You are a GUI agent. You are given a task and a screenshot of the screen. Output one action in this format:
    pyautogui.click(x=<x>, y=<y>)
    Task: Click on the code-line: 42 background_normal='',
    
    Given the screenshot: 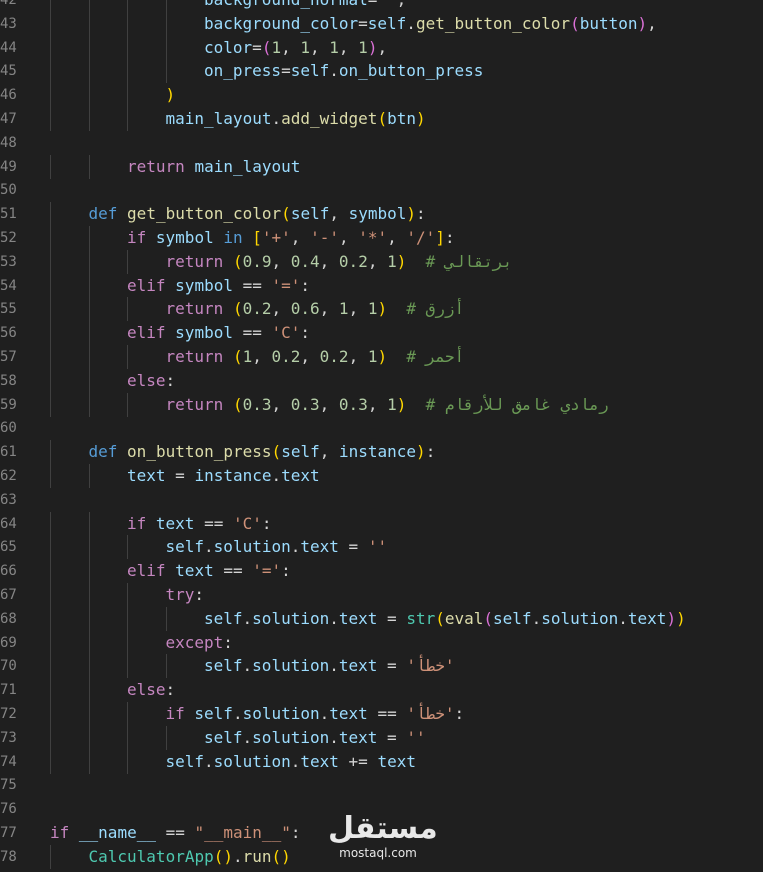 What is the action you would take?
    pyautogui.click(x=381, y=6)
    